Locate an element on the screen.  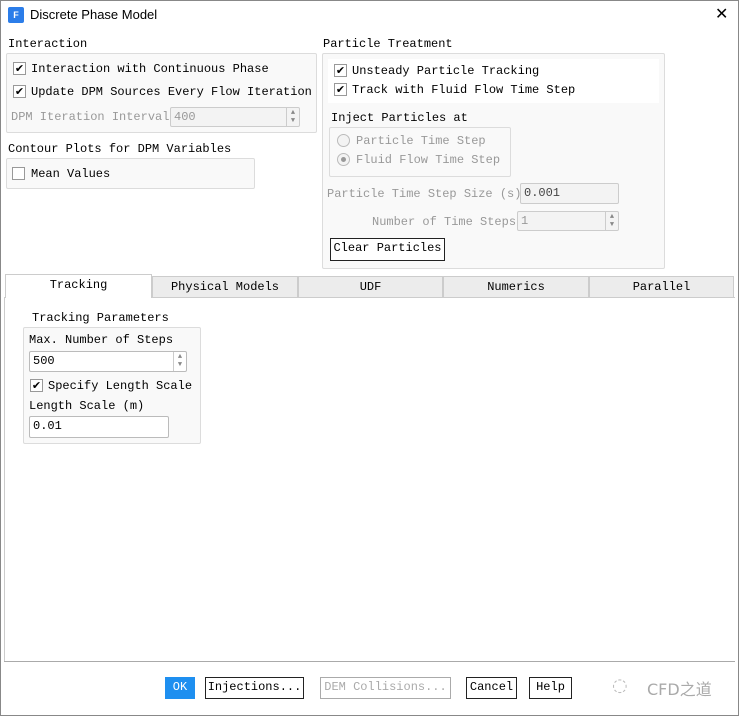
tracking-parameters-label: Tracking Parameters is located at coordinates (100, 318).